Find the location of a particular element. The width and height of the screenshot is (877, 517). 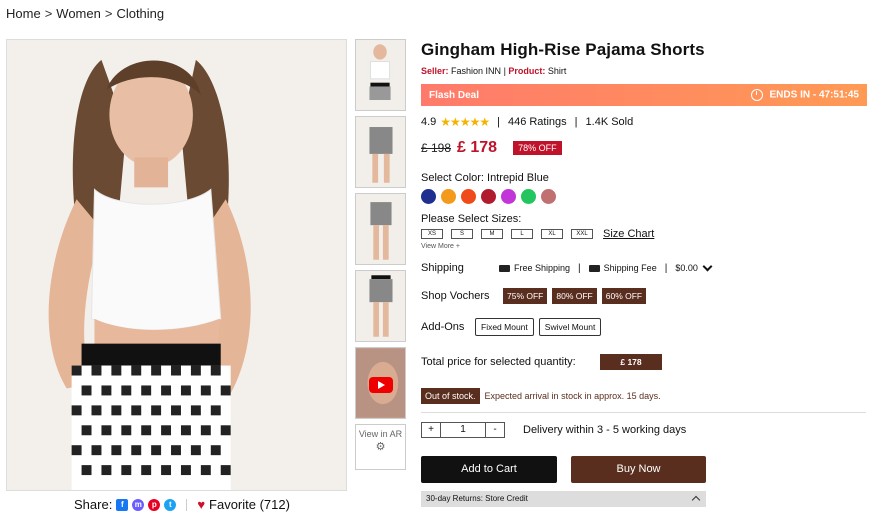

breadcrumb-home: Home is located at coordinates (23, 13).